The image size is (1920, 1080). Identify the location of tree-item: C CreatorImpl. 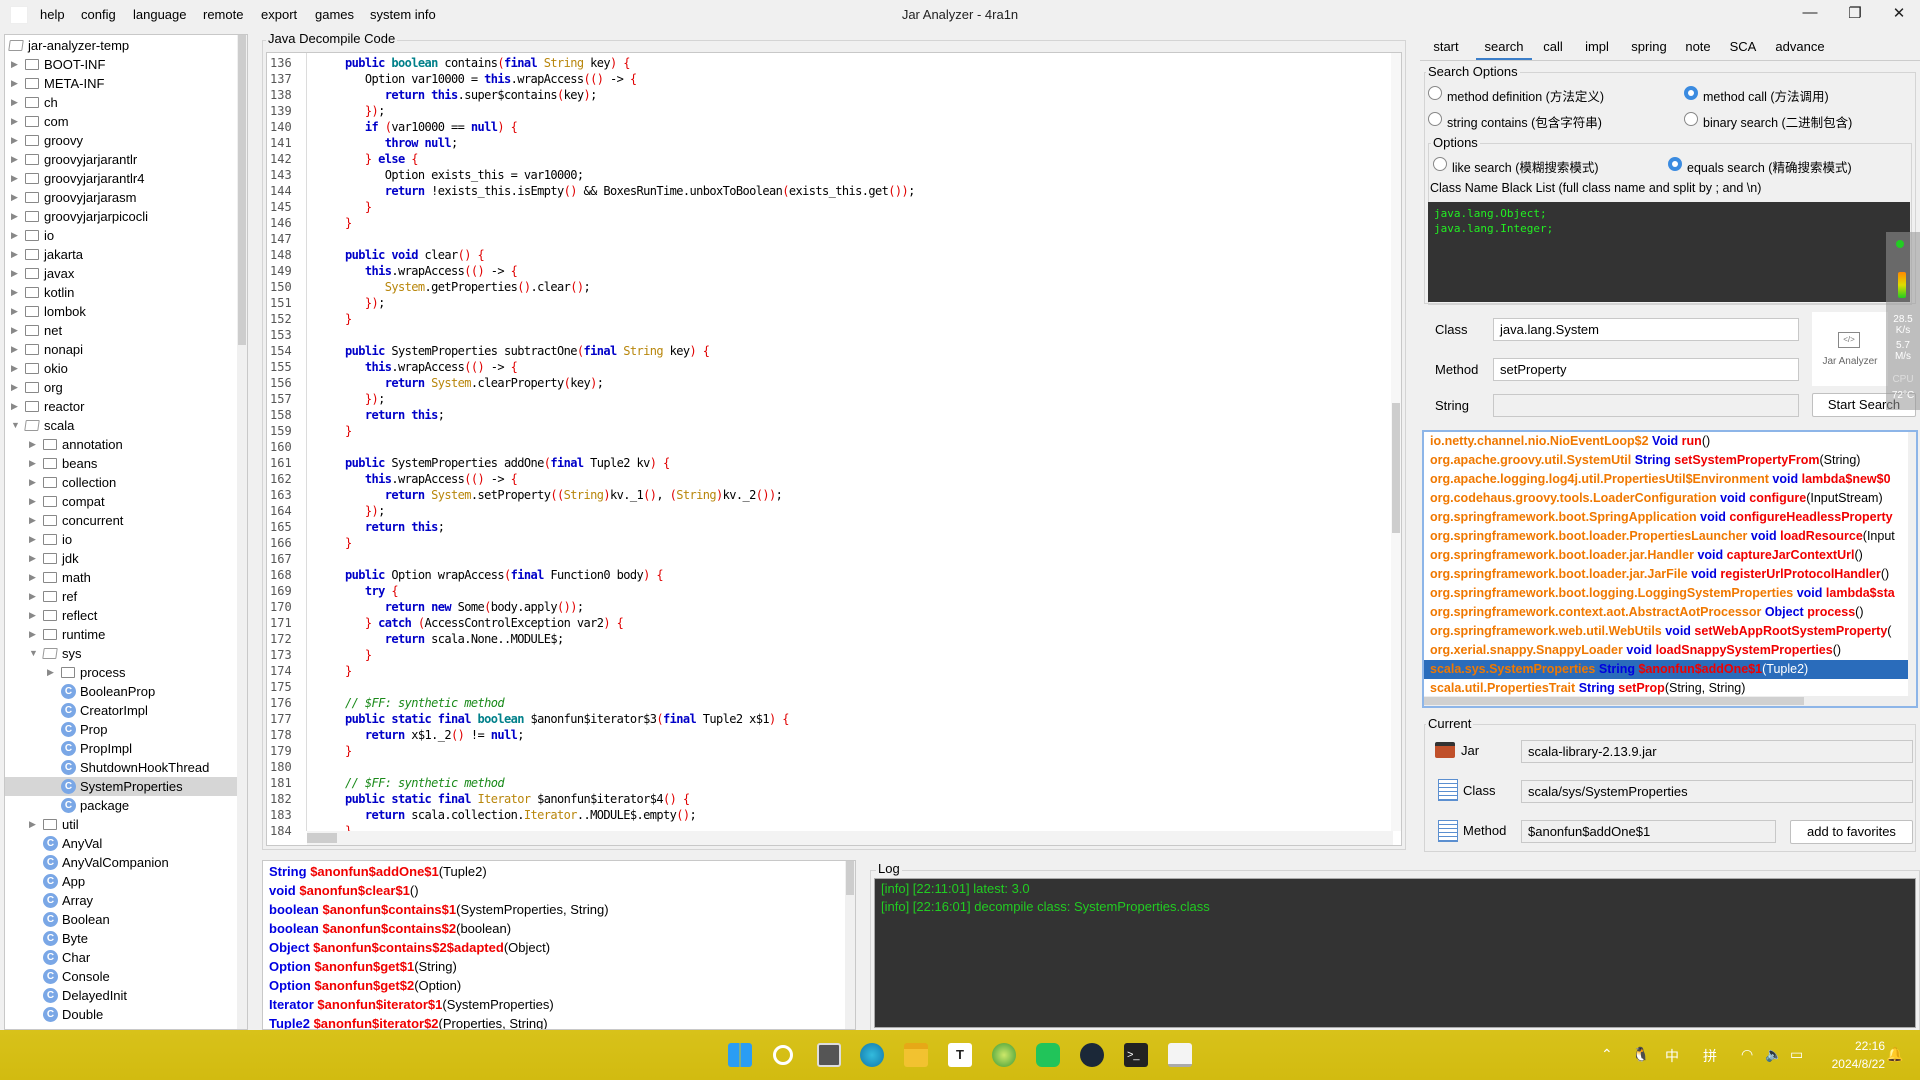
(121, 710).